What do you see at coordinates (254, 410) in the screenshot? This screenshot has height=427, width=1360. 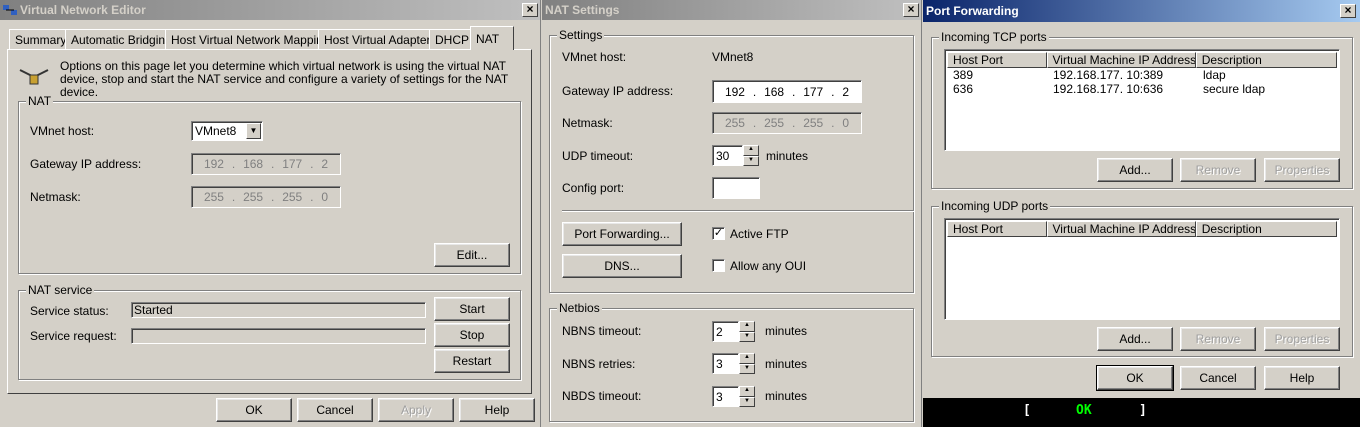 I see `ok-button: OK` at bounding box center [254, 410].